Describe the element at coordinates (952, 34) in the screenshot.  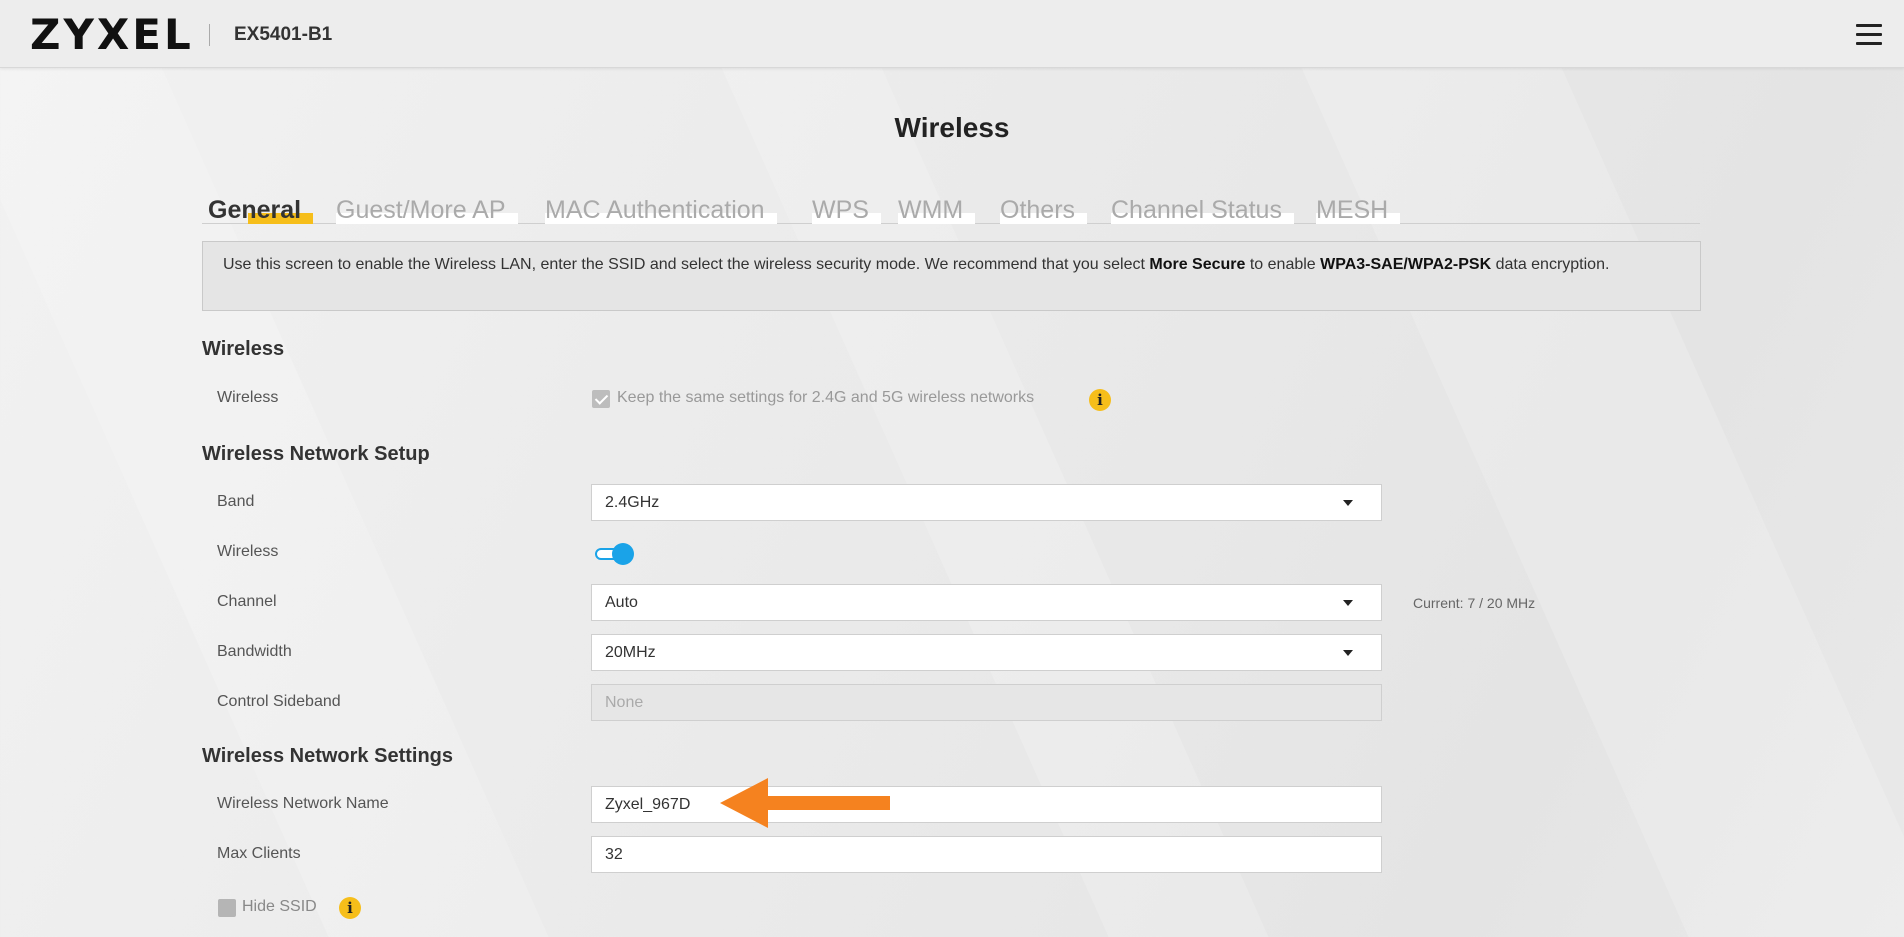
I see `top-bar: ZYXEL EX5401-B1` at that location.